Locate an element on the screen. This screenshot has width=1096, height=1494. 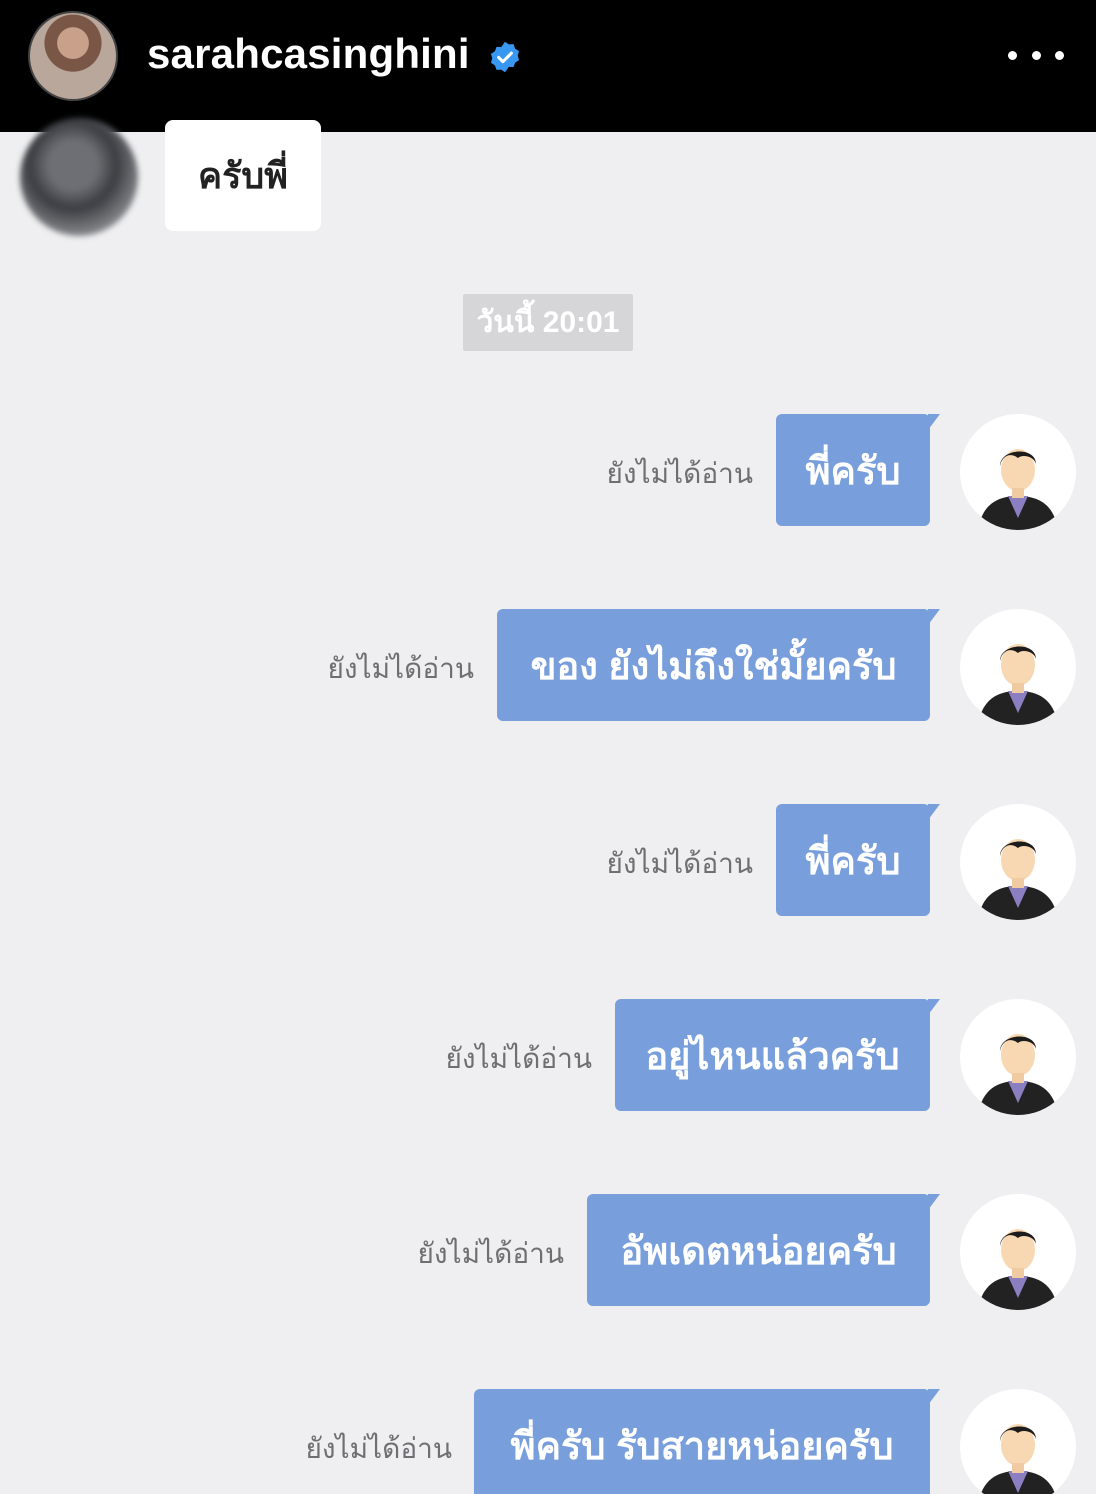
profile-avatar is located at coordinates (73, 56).